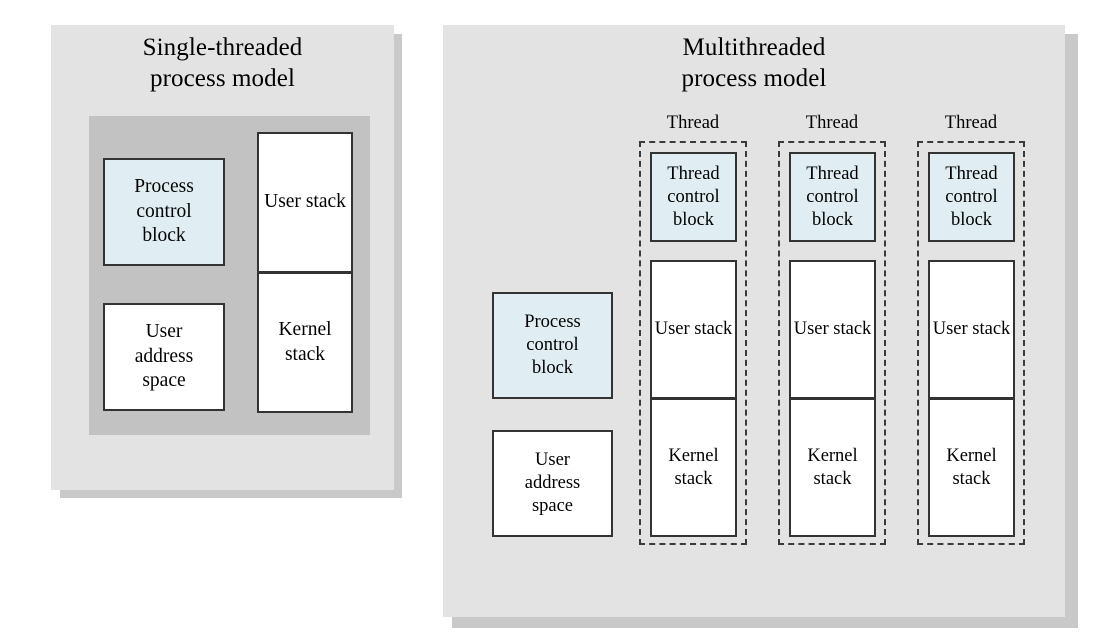 This screenshot has width=1120, height=643. I want to click on left-process-control-block: Process control block, so click(164, 212).